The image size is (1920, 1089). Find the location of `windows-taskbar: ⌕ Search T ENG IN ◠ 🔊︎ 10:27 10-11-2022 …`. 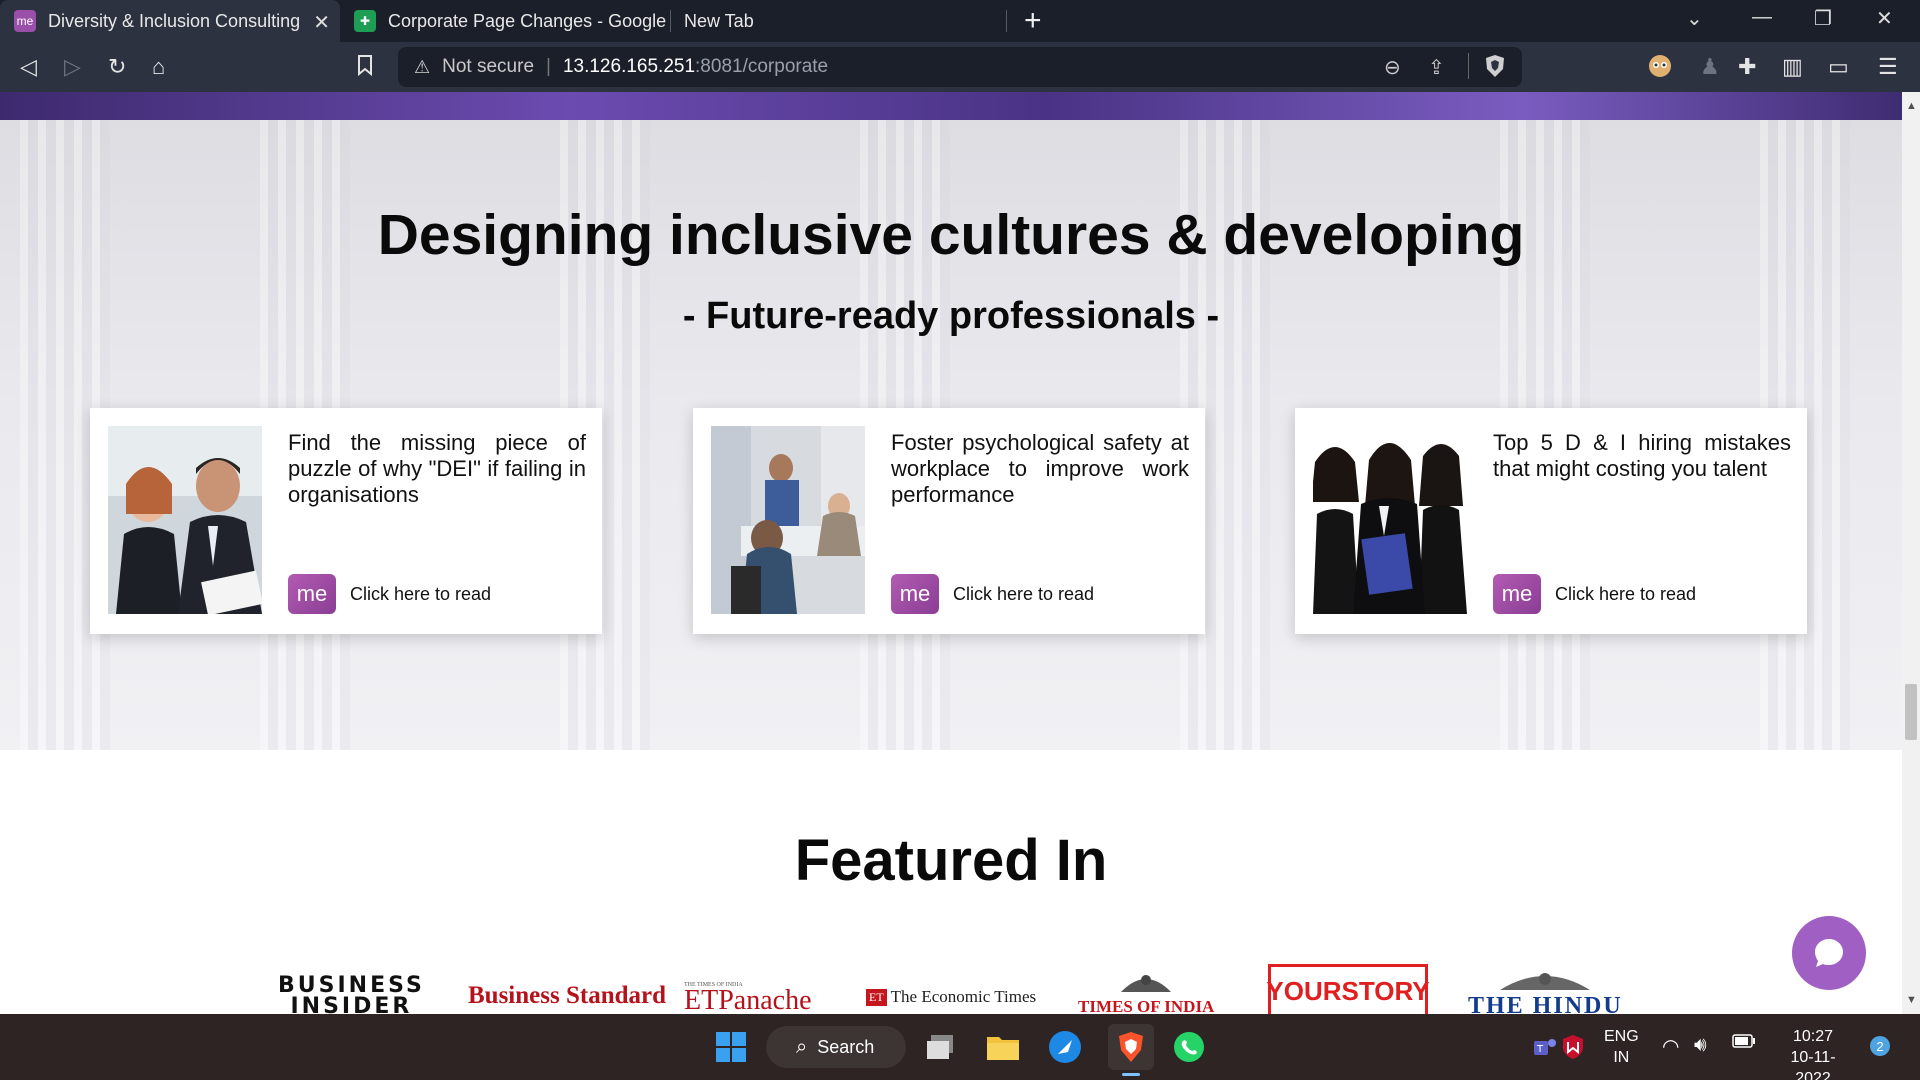

windows-taskbar: ⌕ Search T ENG IN ◠ 🔊︎ 10:27 10-11-2022 … is located at coordinates (960, 1050).